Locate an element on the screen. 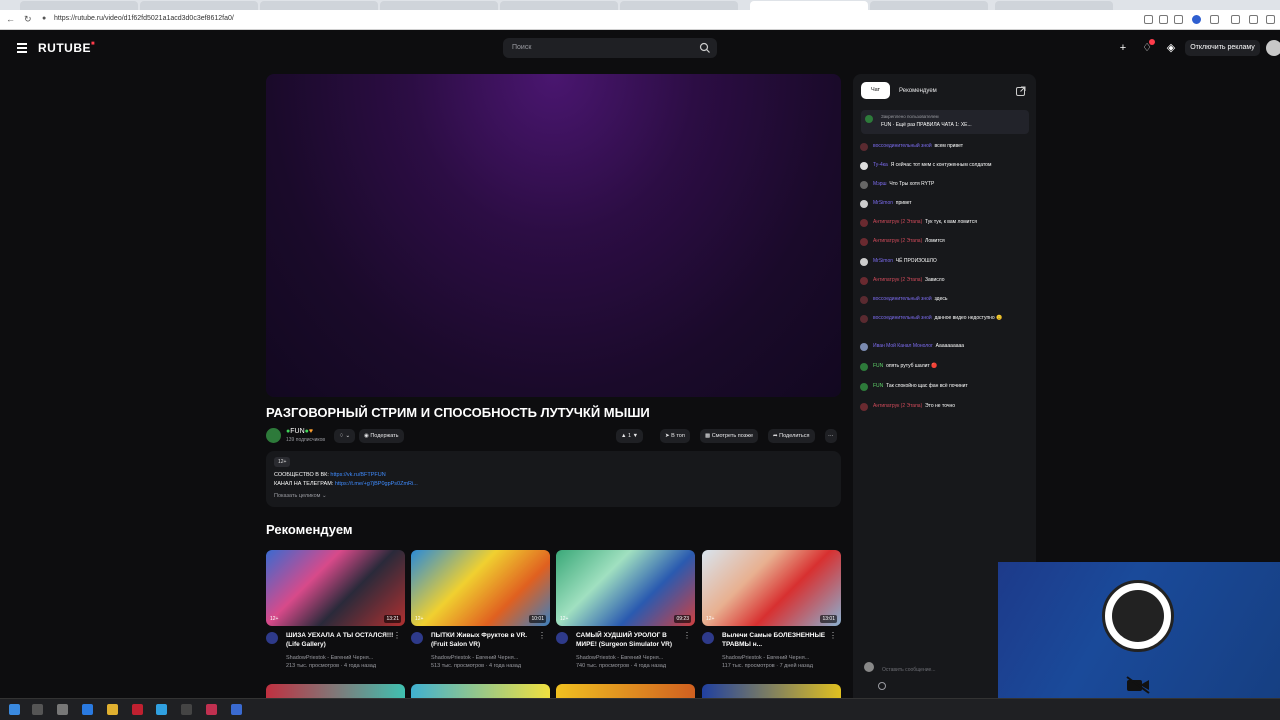 The image size is (1280, 720). shield-icon: ◈ is located at coordinates (1171, 48).